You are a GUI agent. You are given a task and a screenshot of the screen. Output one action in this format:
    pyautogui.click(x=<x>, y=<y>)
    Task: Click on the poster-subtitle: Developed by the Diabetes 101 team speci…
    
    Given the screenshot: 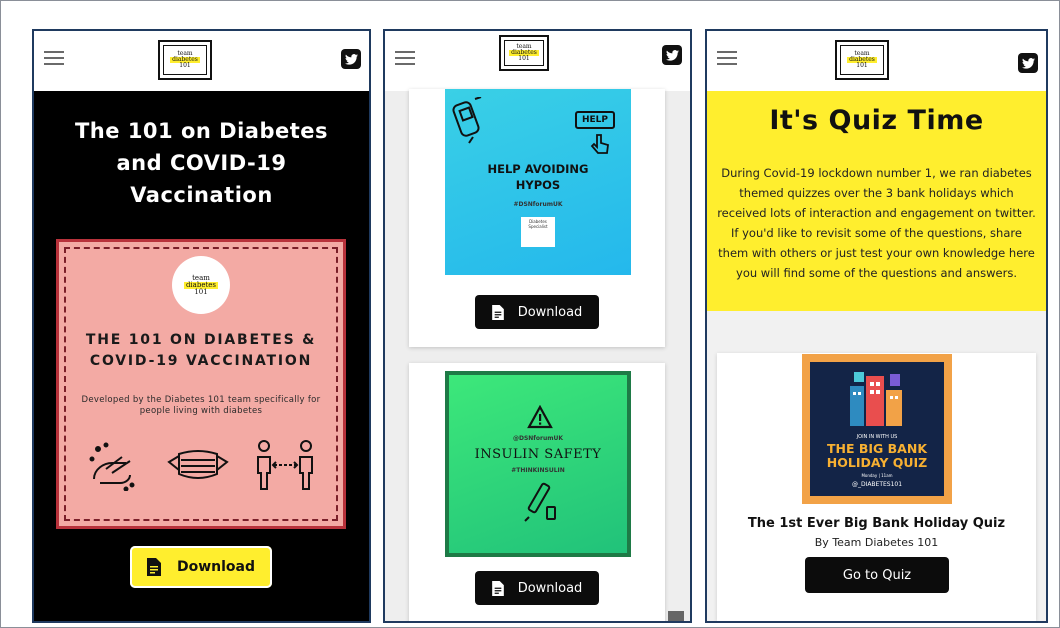 What is the action you would take?
    pyautogui.click(x=201, y=405)
    